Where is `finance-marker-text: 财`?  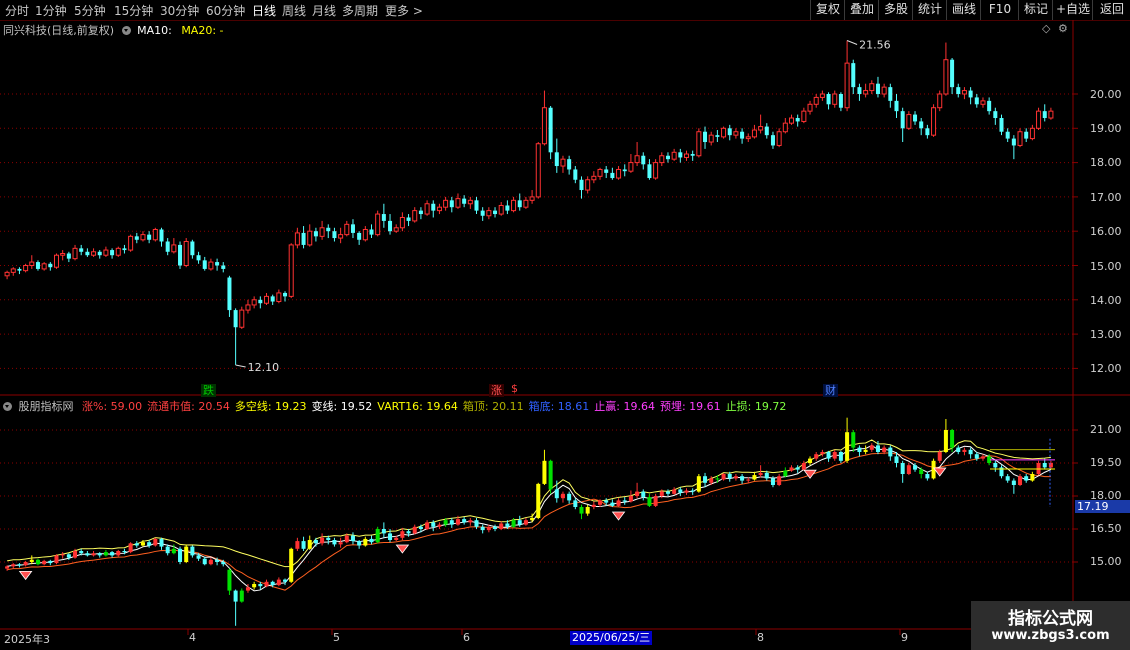
finance-marker-text: 财 is located at coordinates (830, 390).